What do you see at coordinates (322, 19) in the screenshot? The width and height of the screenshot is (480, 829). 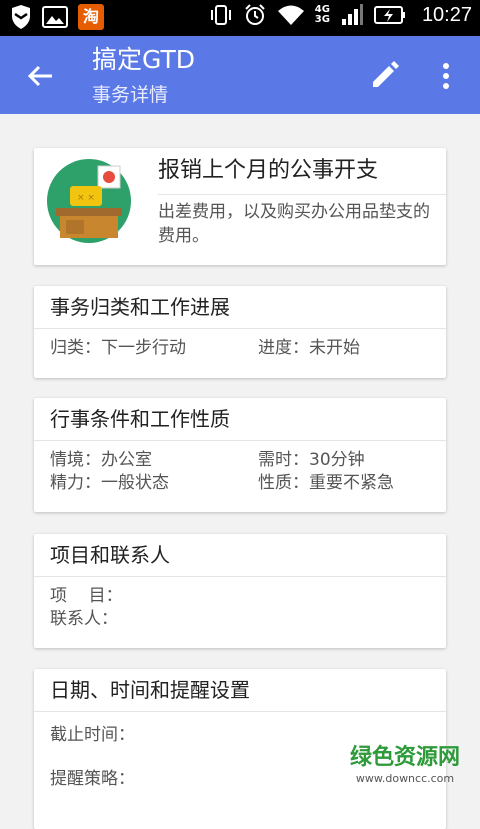 I see `network-label-3g: 3G` at bounding box center [322, 19].